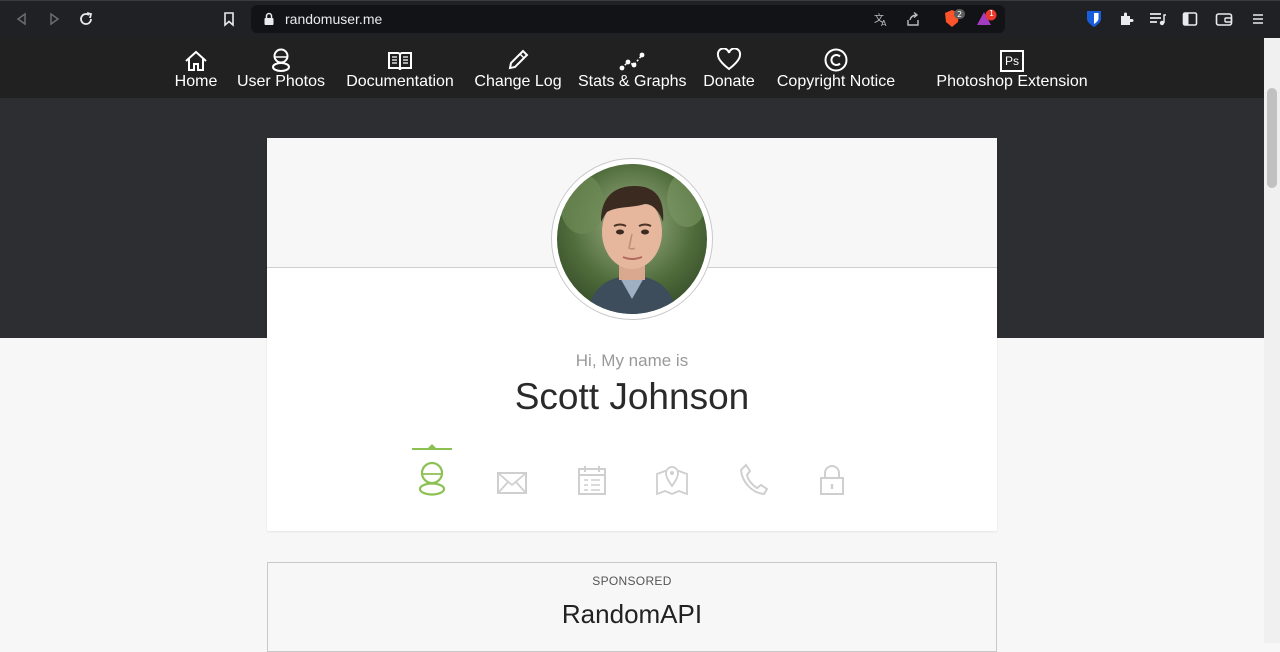 Image resolution: width=1280 pixels, height=652 pixels. What do you see at coordinates (334, 19) in the screenshot?
I see `url-text: randomuser.me` at bounding box center [334, 19].